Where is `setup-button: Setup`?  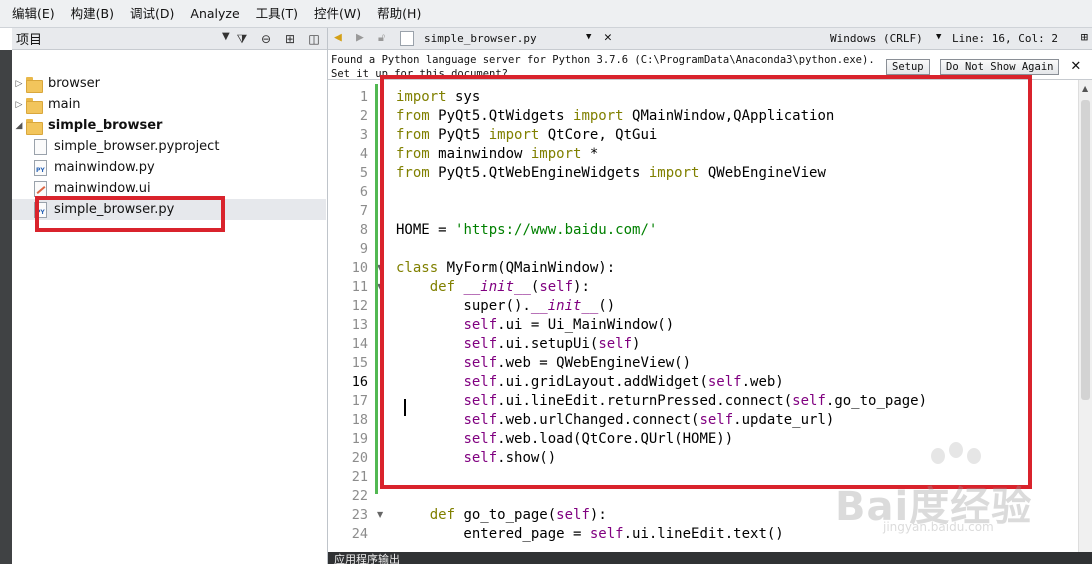 setup-button: Setup is located at coordinates (908, 67).